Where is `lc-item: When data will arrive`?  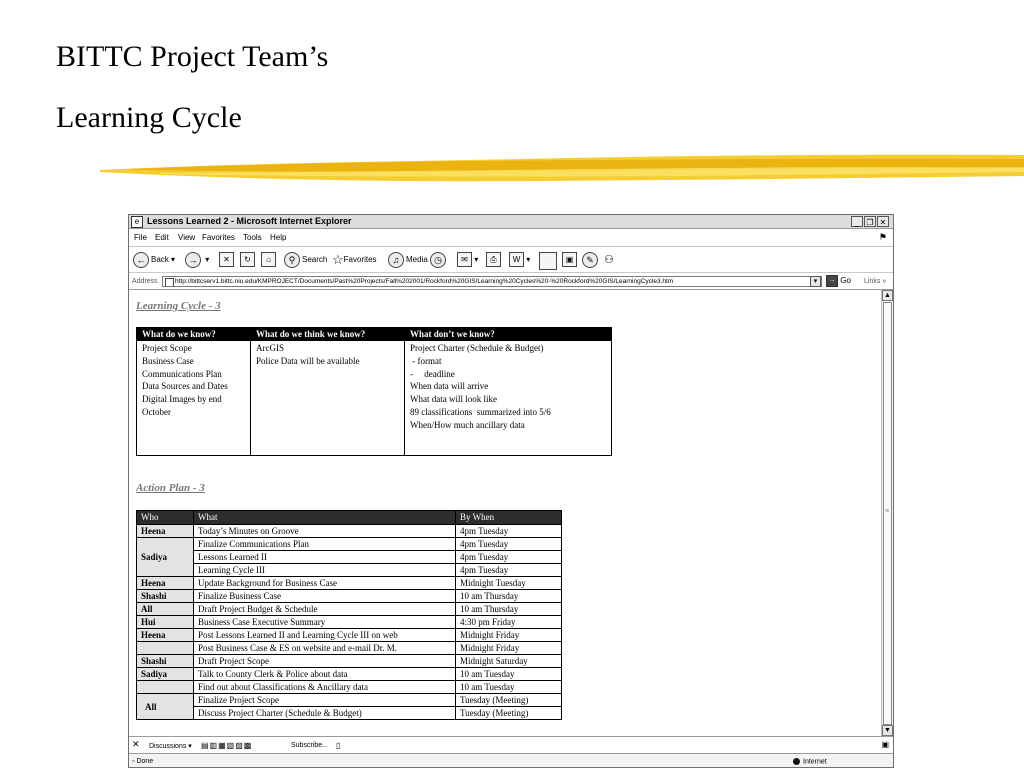 lc-item: When data will arrive is located at coordinates (449, 386).